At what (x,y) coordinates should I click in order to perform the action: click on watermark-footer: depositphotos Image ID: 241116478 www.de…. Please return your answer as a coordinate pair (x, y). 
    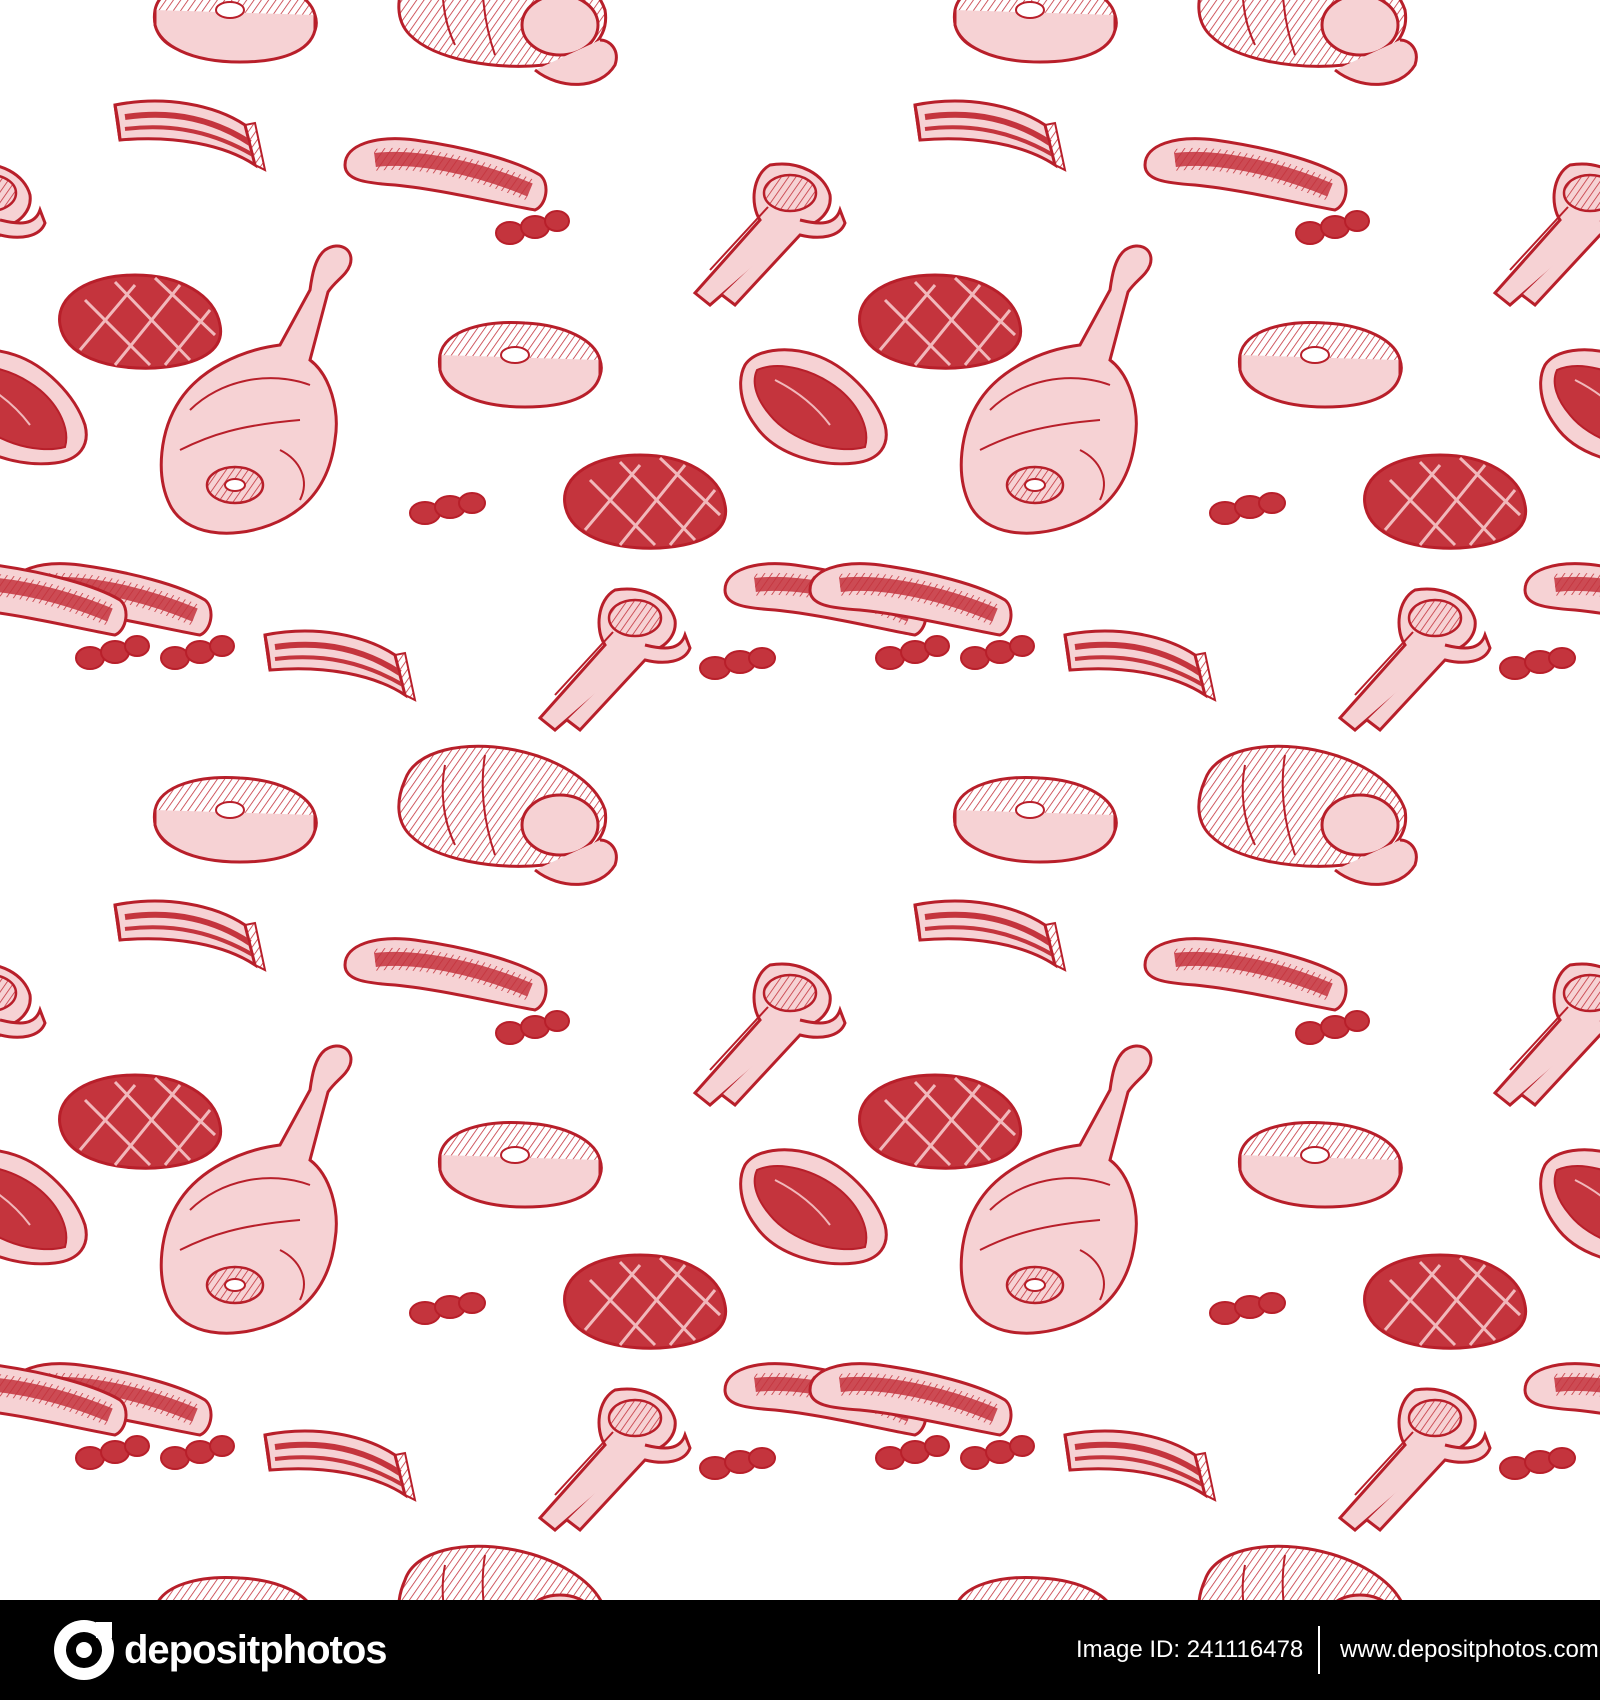
    Looking at the image, I should click on (800, 1650).